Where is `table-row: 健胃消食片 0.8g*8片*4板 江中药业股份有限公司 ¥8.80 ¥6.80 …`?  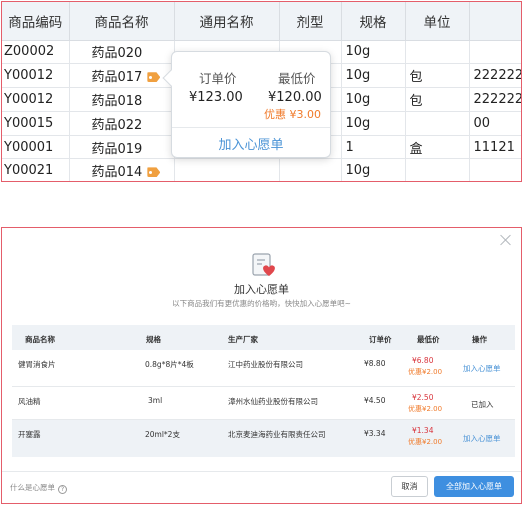 table-row: 健胃消食片 0.8g*8片*4板 江中药业股份有限公司 ¥8.80 ¥6.80 … is located at coordinates (263, 368).